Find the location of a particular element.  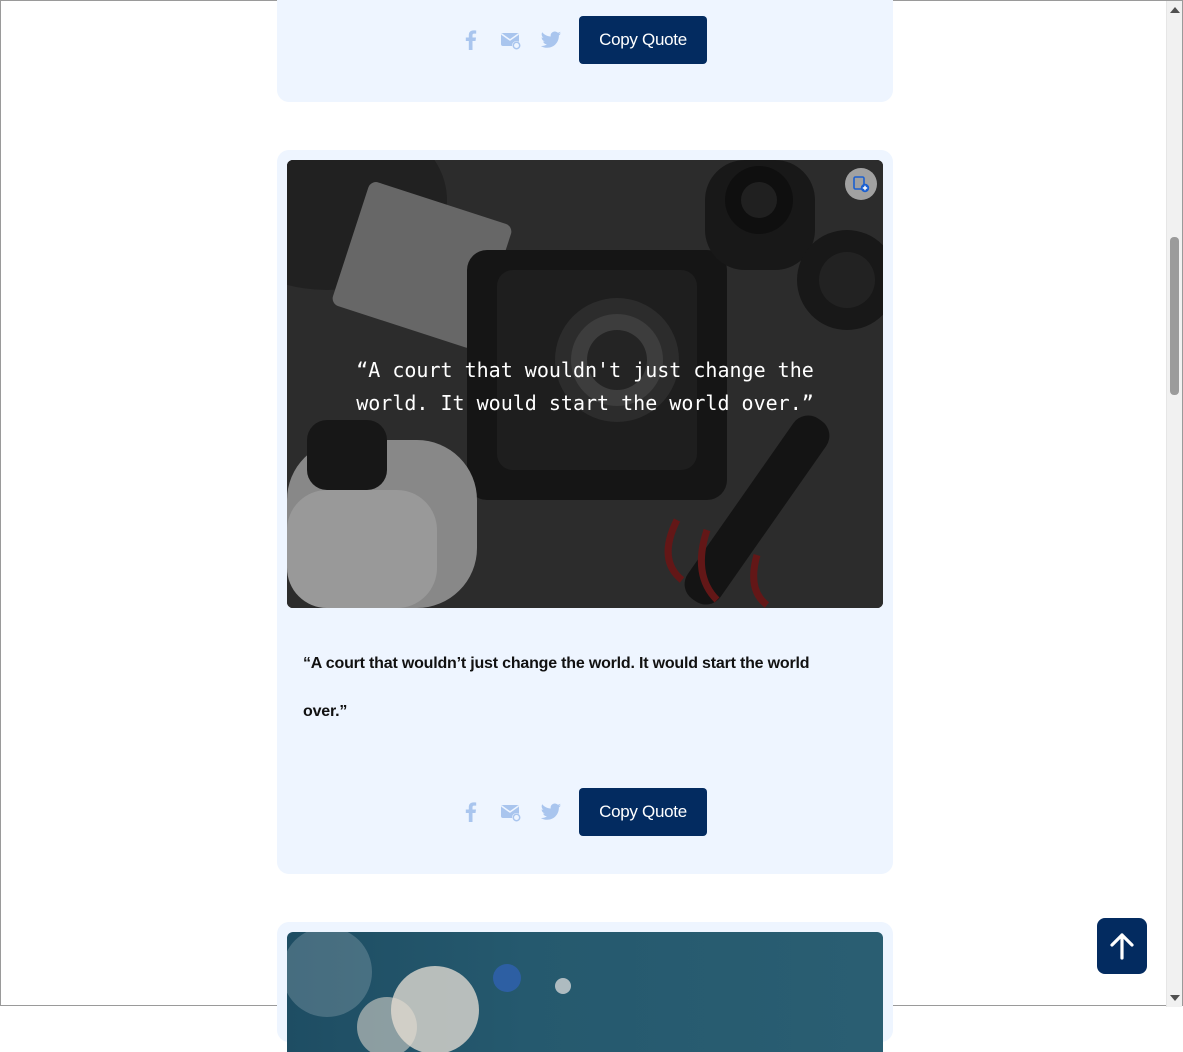

quote-card is located at coordinates (585, 987).